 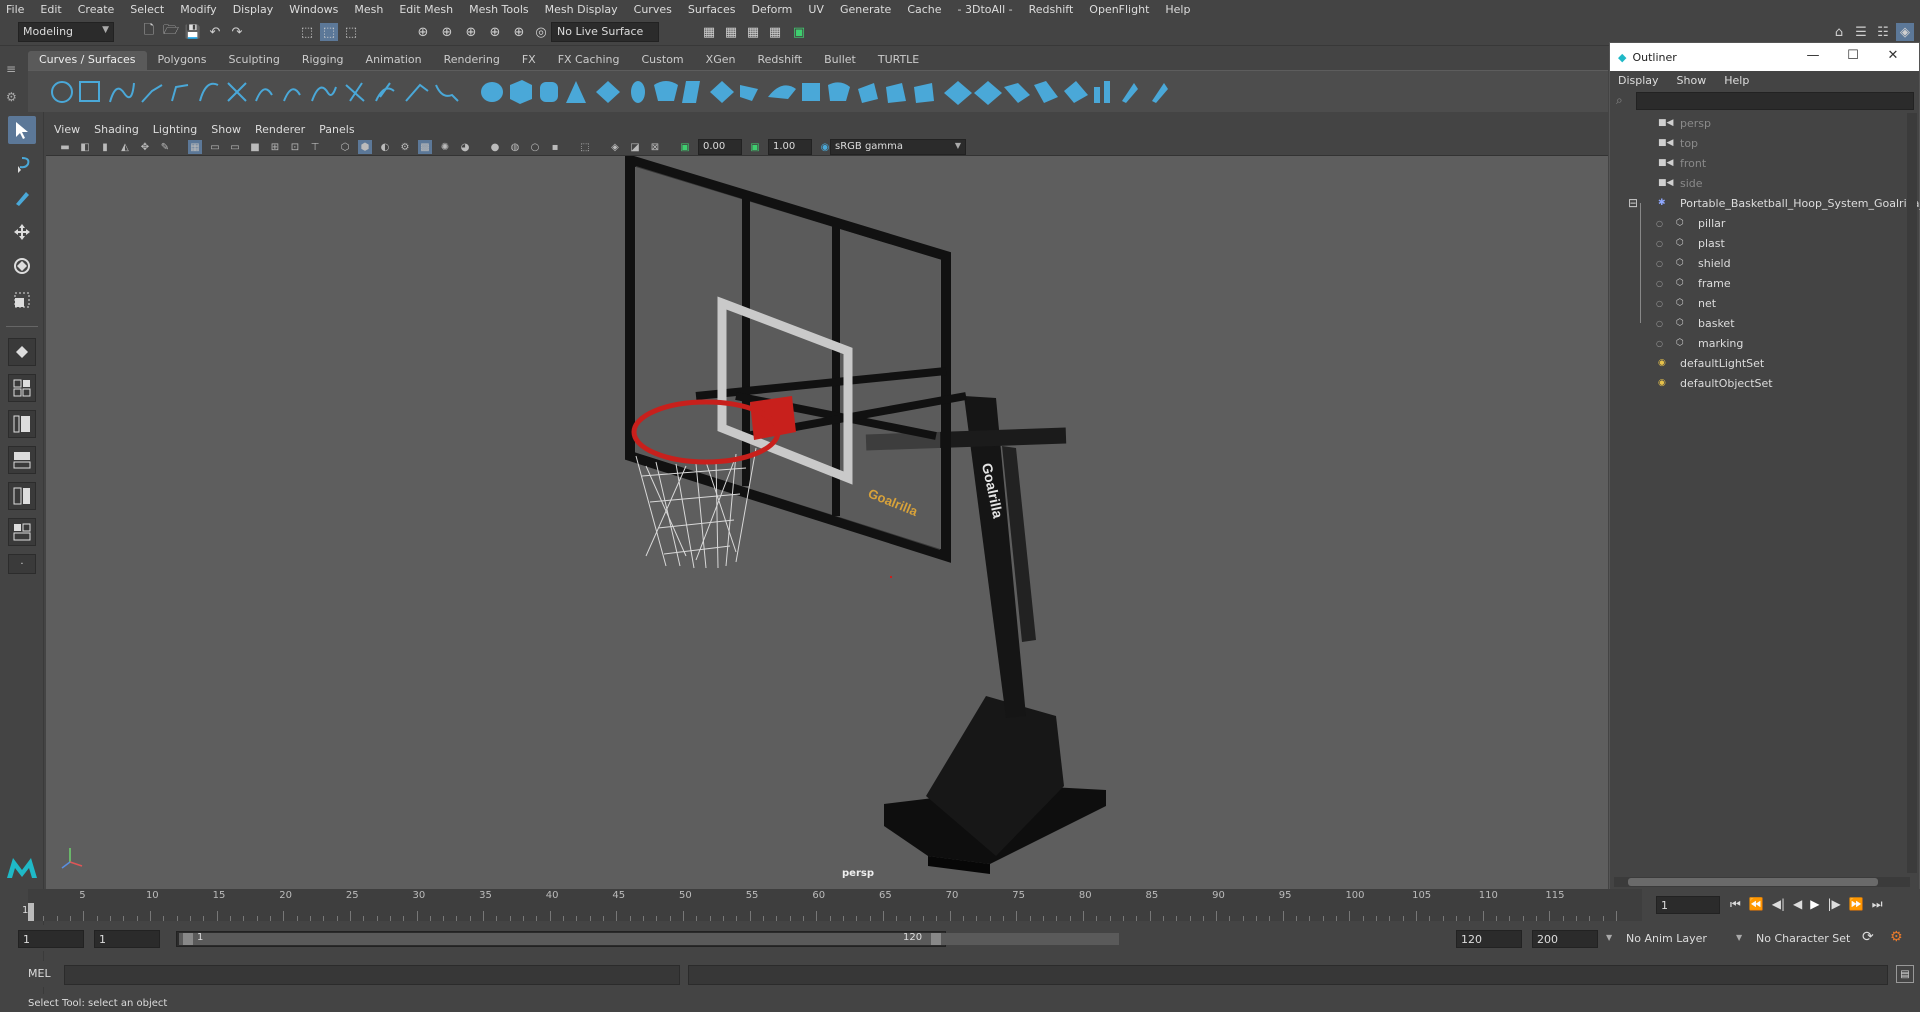 What do you see at coordinates (96, 9) in the screenshot?
I see `menu-create: Create` at bounding box center [96, 9].